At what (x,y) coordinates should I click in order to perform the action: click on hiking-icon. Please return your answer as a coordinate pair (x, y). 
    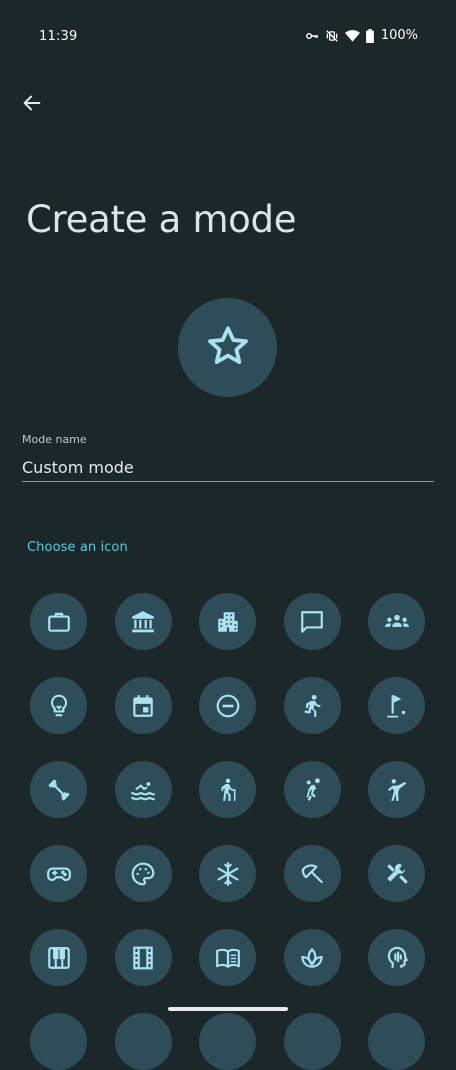
    Looking at the image, I should click on (228, 790).